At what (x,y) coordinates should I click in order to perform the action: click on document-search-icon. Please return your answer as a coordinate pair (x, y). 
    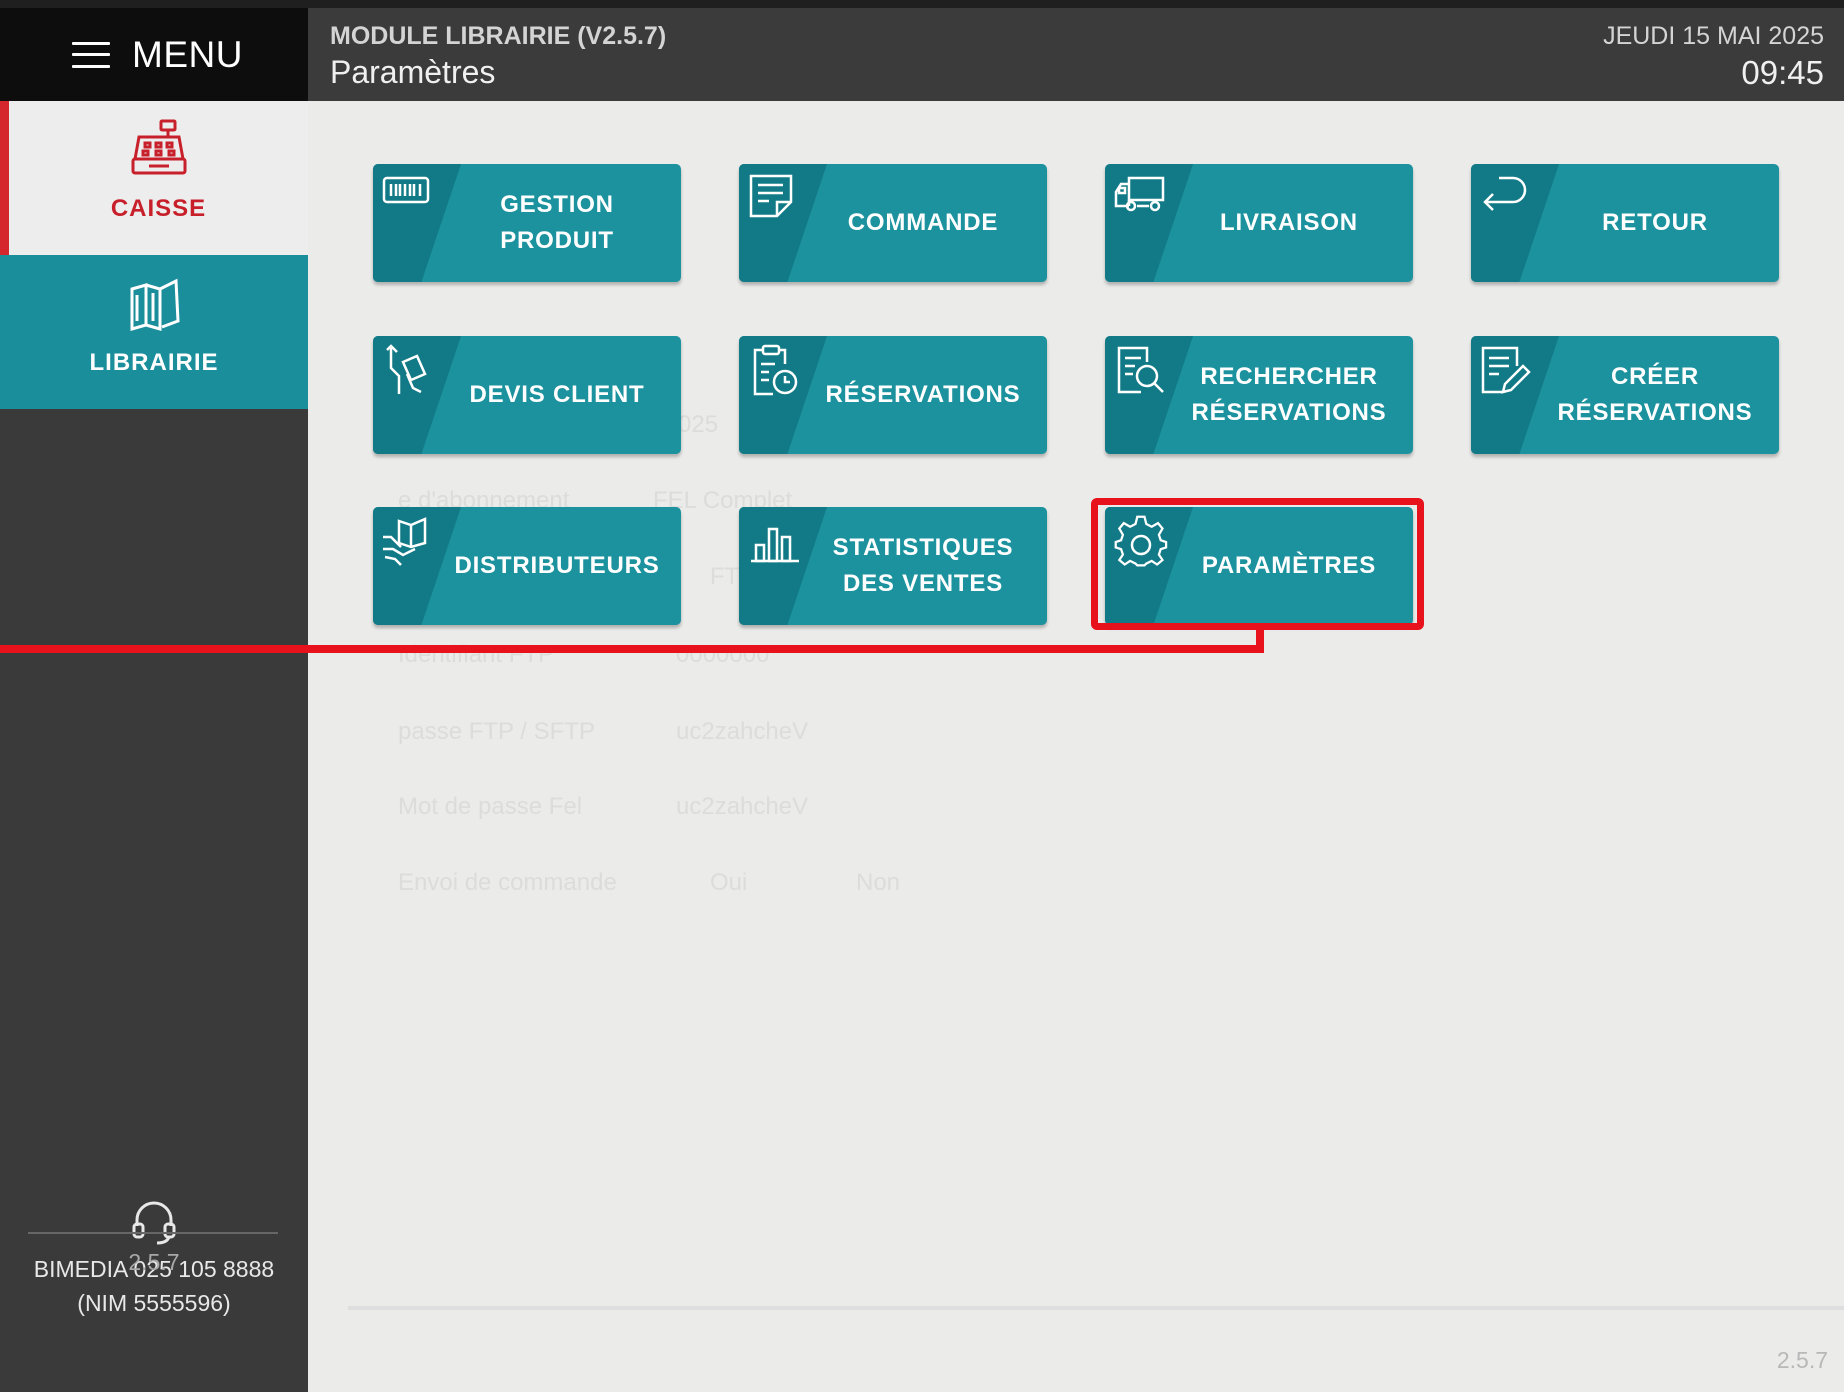
    Looking at the image, I should click on (1140, 370).